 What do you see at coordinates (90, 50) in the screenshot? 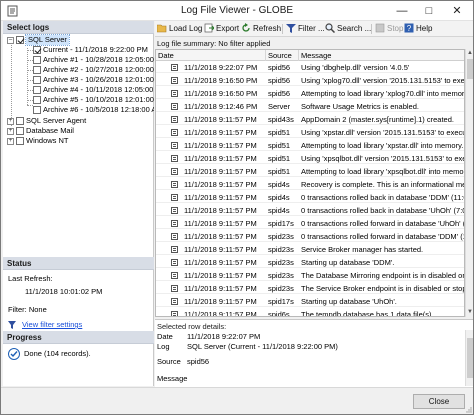
I see `tree-node-current: Current - 11/1/2018 9:22:00 PM` at bounding box center [90, 50].